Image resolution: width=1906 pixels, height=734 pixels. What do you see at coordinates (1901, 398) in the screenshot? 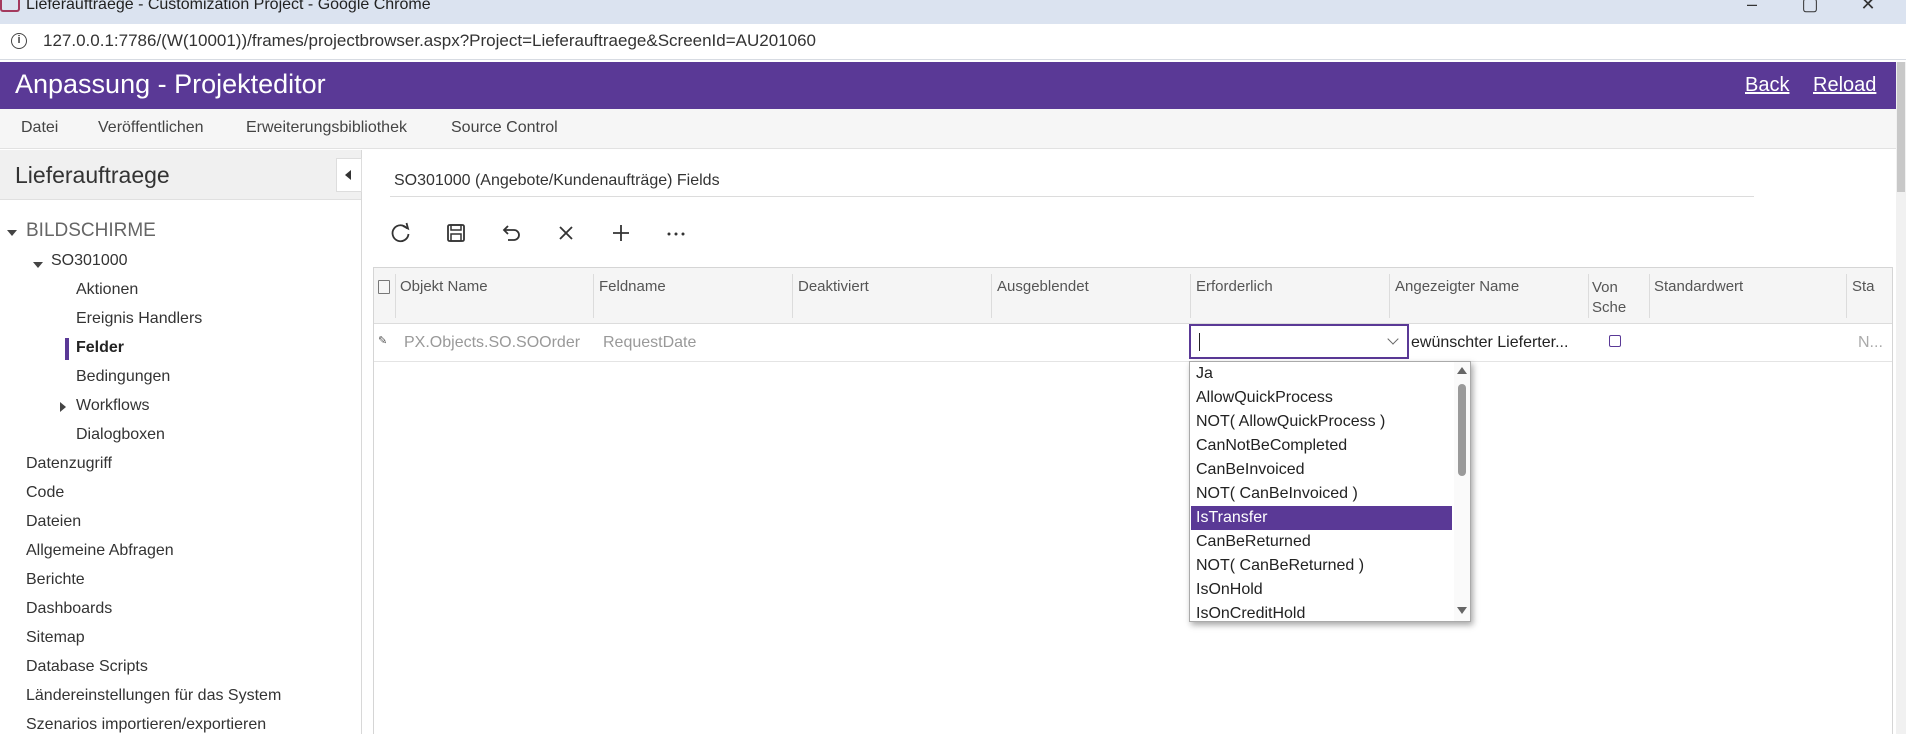
I see `page-scrollbar` at bounding box center [1901, 398].